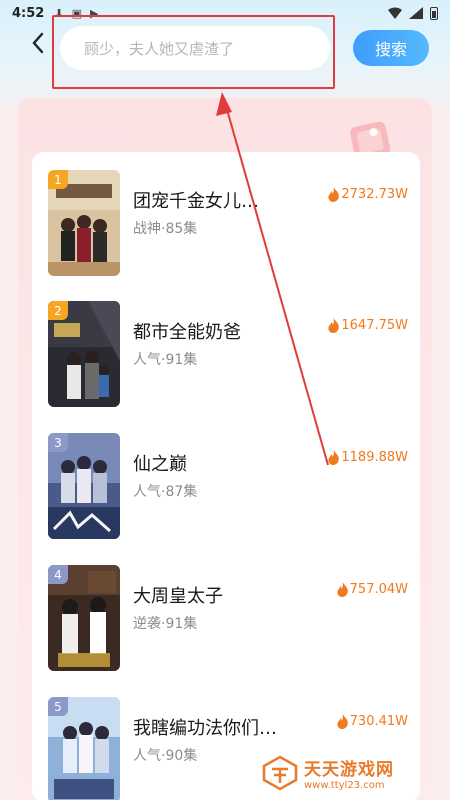  Describe the element at coordinates (434, 13) in the screenshot. I see `battery-icon` at that location.